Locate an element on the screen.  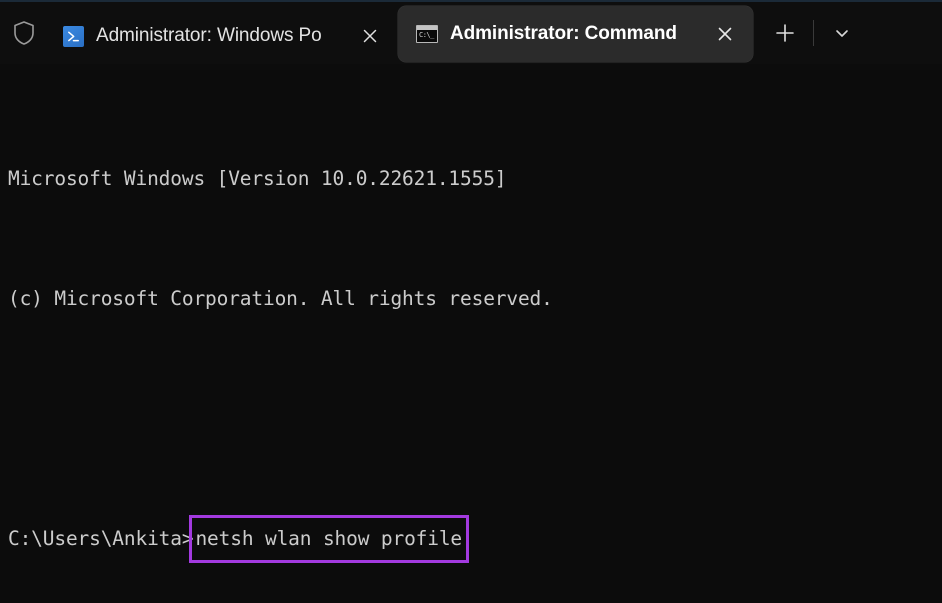
action-divider is located at coordinates (813, 33).